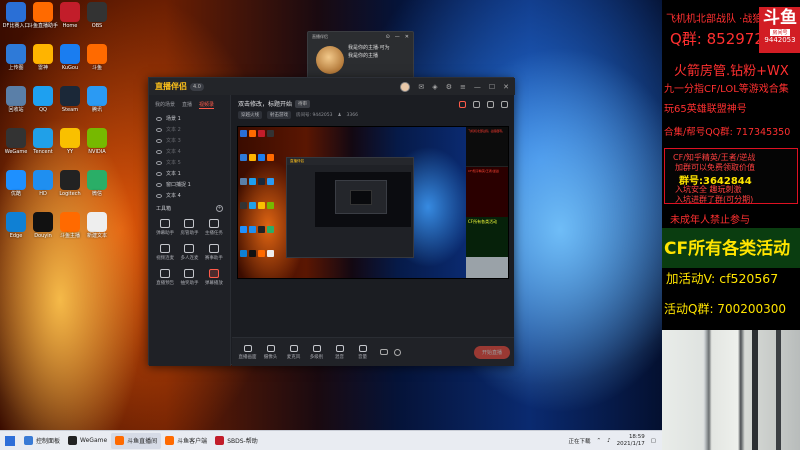 The image size is (800, 450). Describe the element at coordinates (476, 104) in the screenshot. I see `stats-icon` at that location.